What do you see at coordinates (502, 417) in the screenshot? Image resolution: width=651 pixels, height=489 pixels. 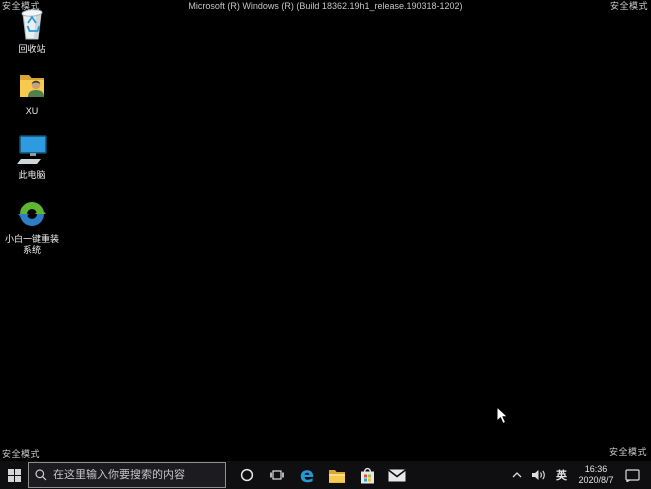 I see `mouse-cursor` at bounding box center [502, 417].